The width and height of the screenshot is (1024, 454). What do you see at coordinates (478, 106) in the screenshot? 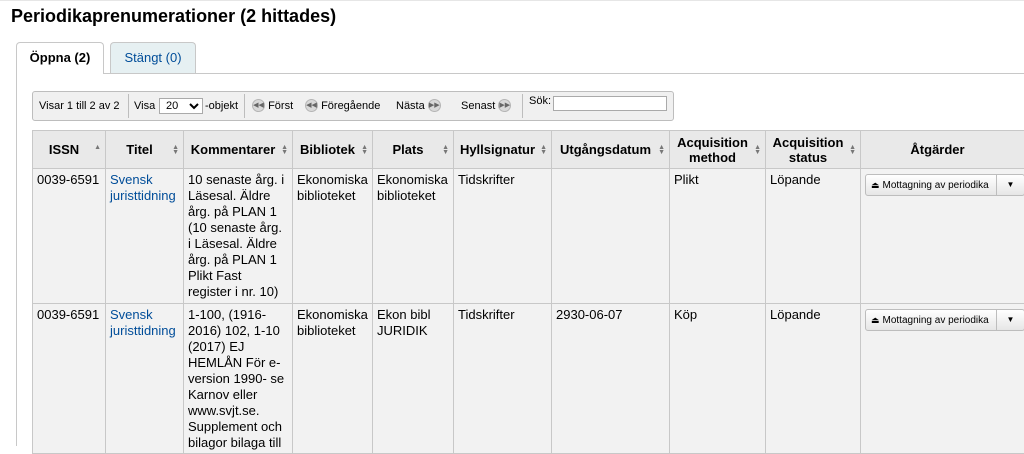
I see `last-page-label: Senast` at bounding box center [478, 106].